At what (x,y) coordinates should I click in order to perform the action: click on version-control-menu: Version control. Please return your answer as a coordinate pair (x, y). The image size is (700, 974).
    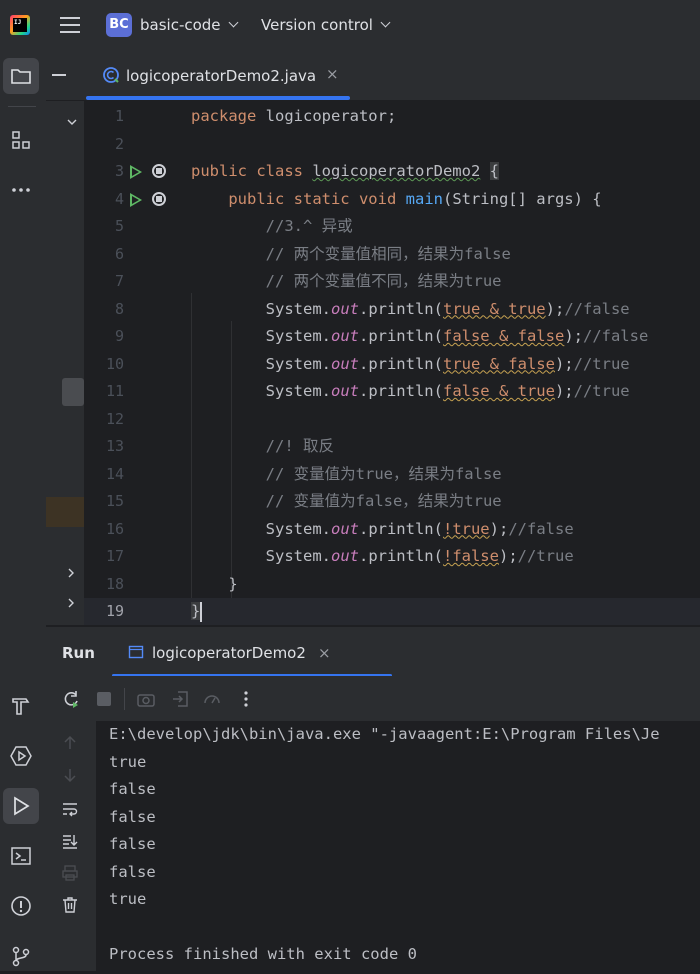
    Looking at the image, I should click on (326, 25).